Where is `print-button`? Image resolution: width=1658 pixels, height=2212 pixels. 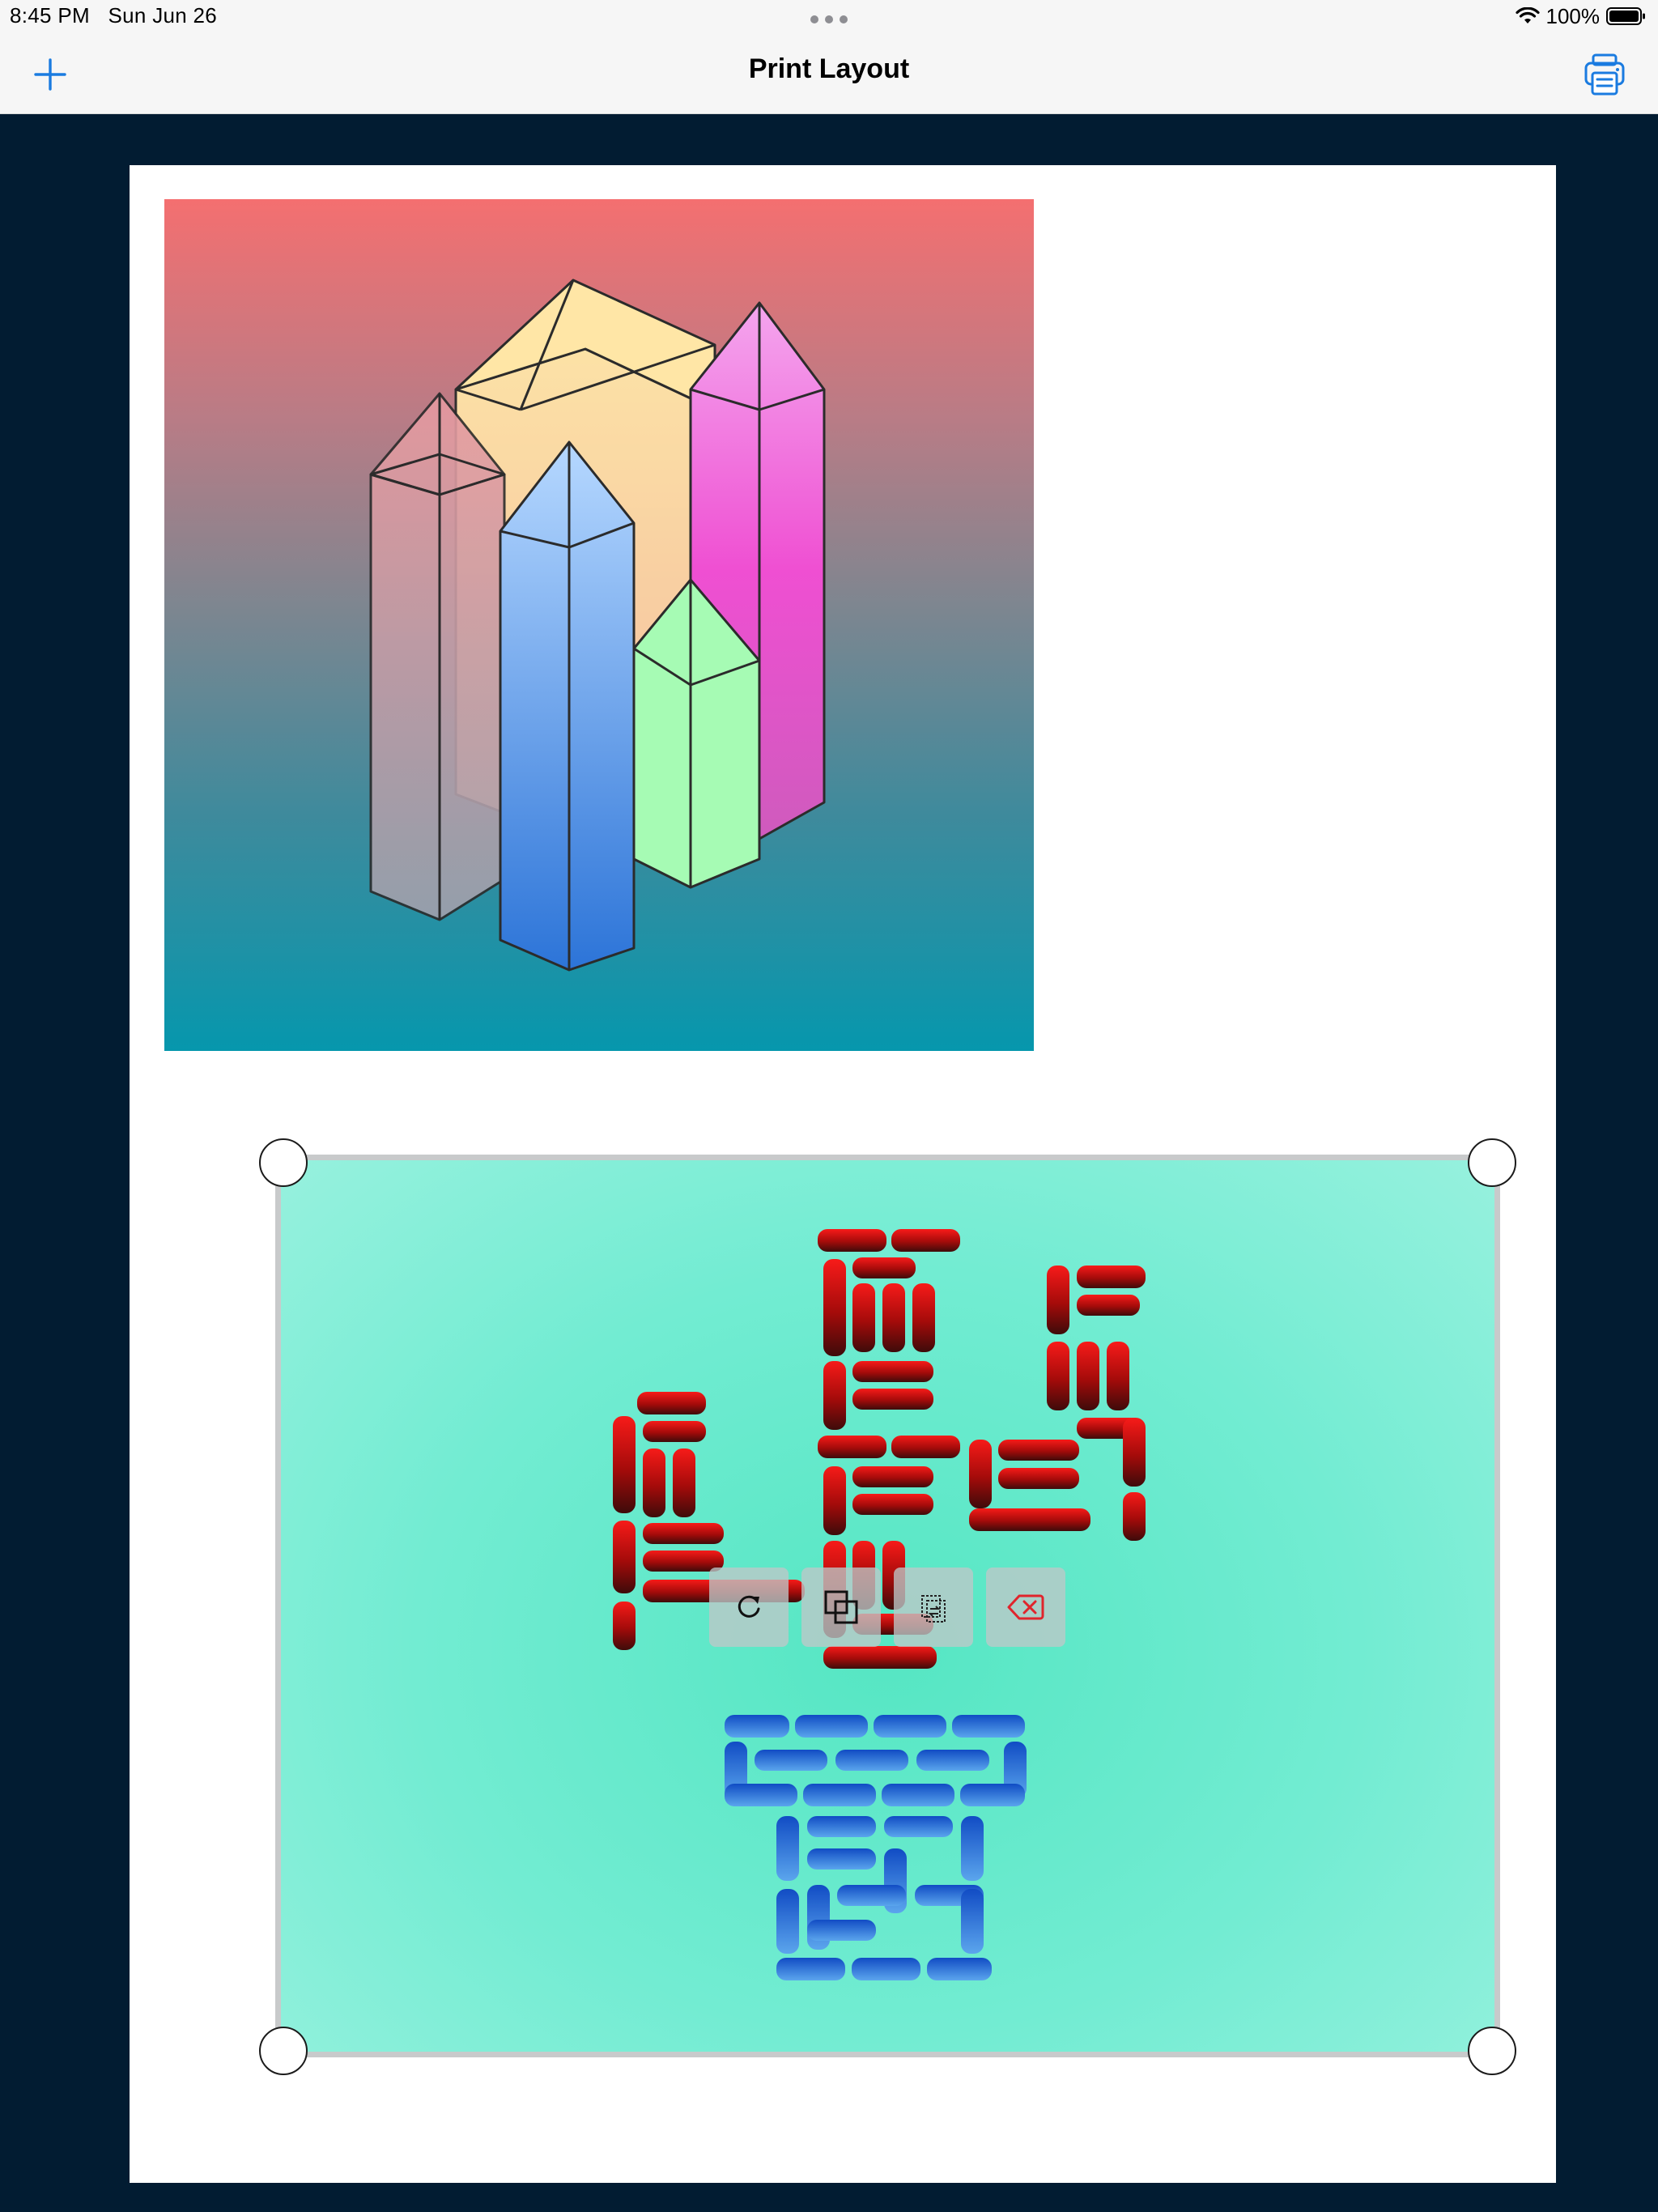
print-button is located at coordinates (1604, 75).